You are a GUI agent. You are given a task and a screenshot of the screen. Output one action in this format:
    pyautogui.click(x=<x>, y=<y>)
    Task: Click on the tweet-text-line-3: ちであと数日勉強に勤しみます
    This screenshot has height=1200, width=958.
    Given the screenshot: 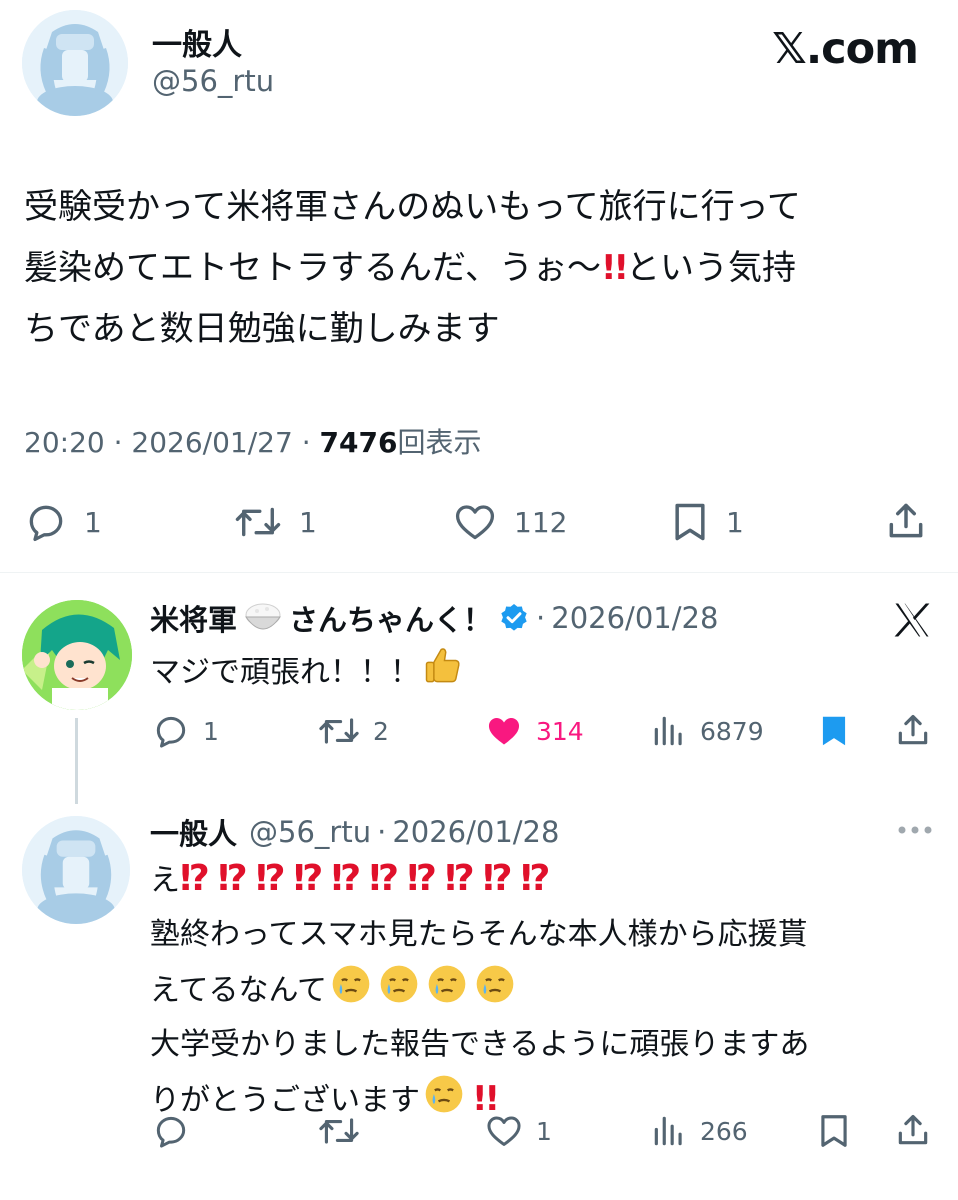 What is the action you would take?
    pyautogui.click(x=262, y=329)
    